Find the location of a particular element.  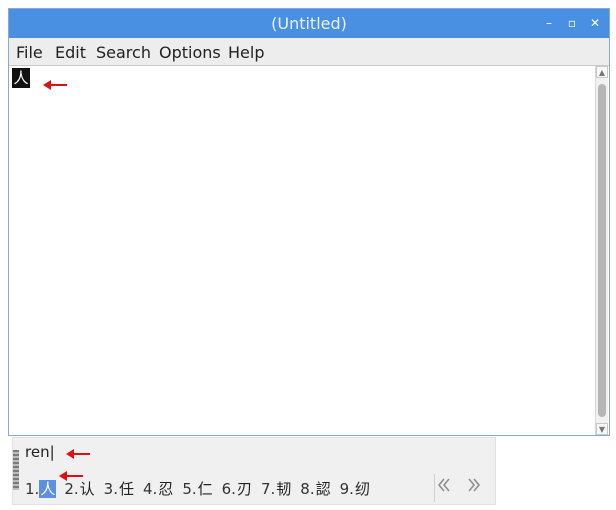

scroll-up-button: ▲ is located at coordinates (602, 72).